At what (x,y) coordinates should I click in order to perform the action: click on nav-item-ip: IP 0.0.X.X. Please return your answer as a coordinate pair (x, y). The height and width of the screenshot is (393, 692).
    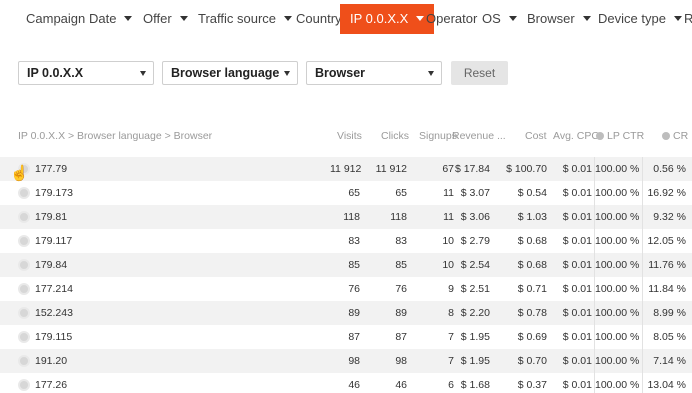
    Looking at the image, I should click on (387, 19).